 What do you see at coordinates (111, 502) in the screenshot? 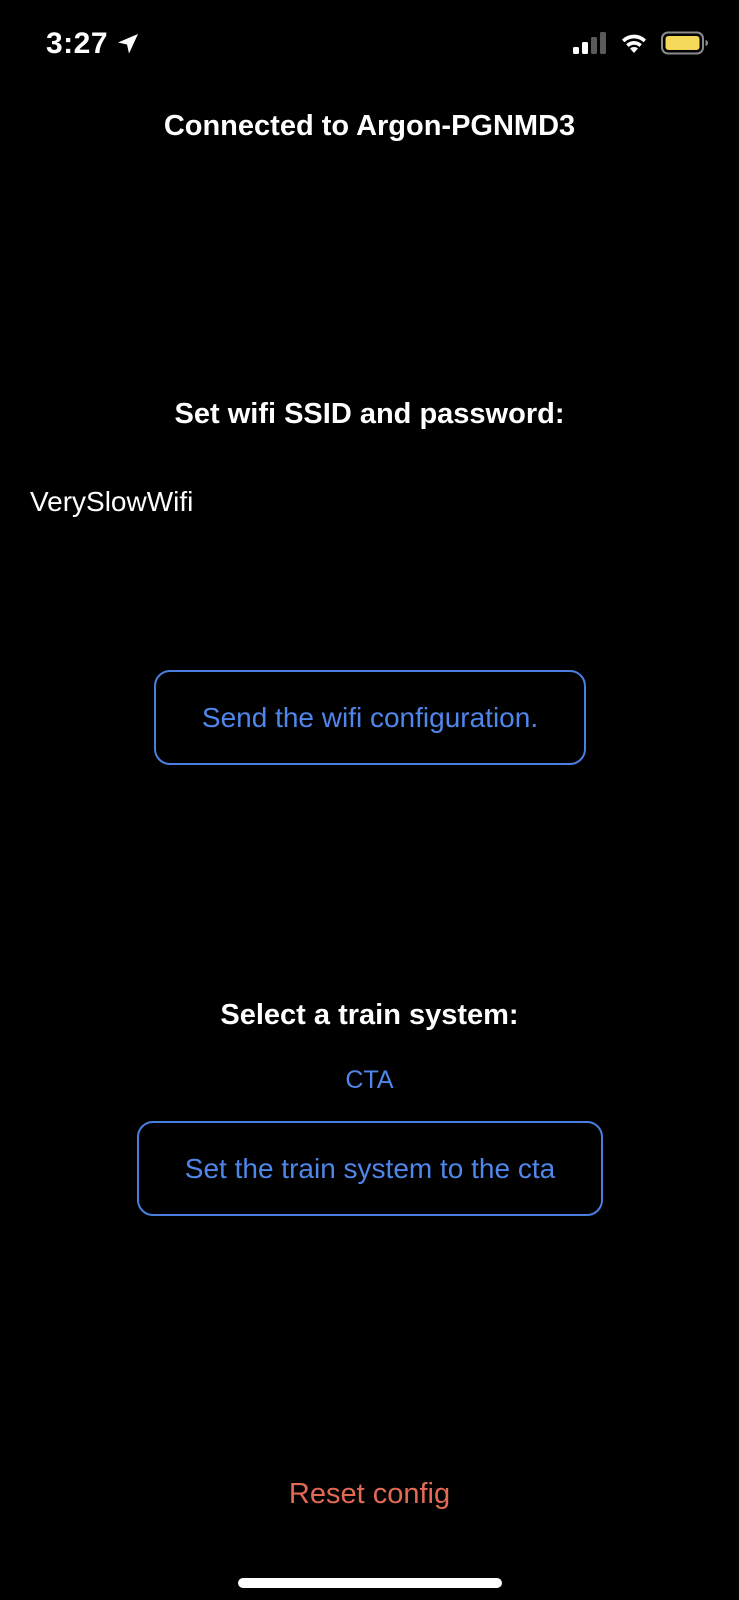
I see `ssid-field: VerySlowWifi` at bounding box center [111, 502].